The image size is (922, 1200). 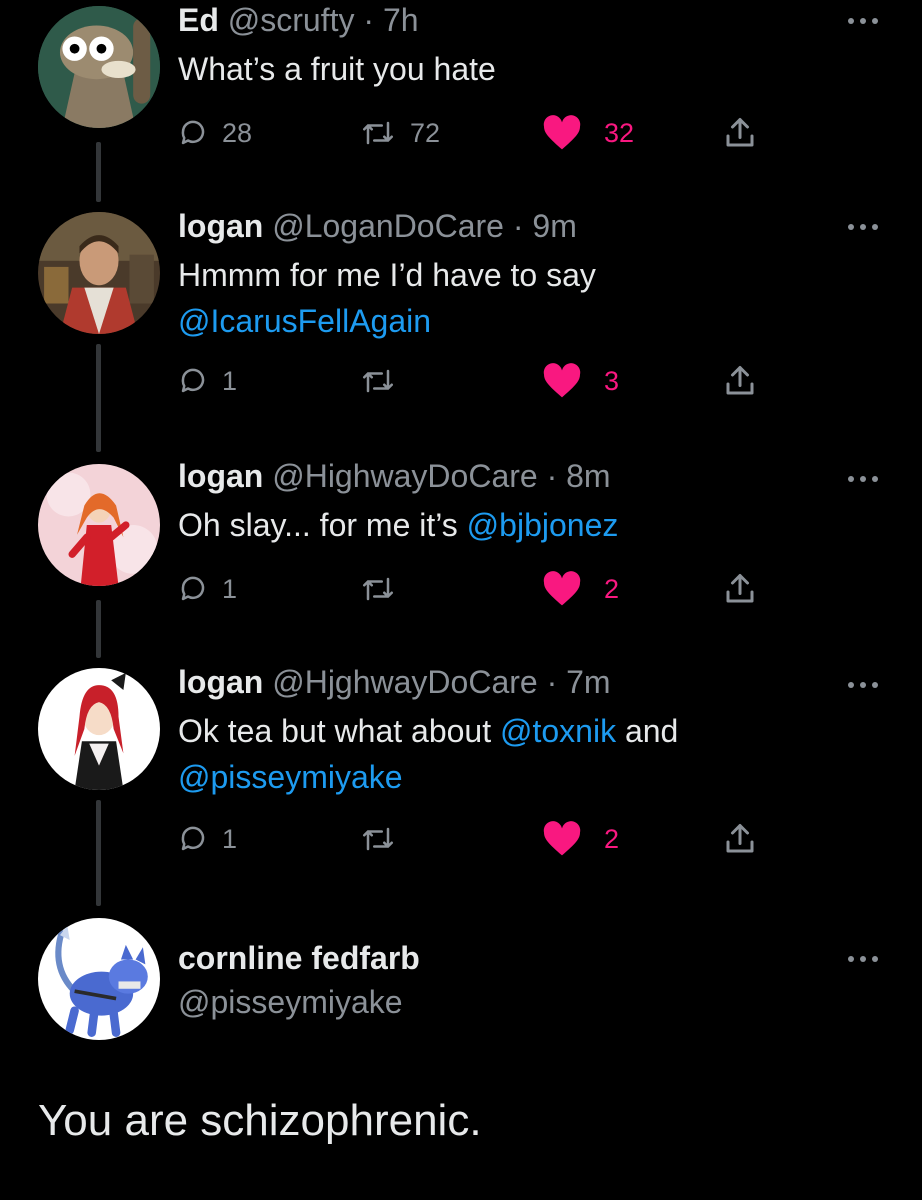 I want to click on user-handle: @HighwayDoCare, so click(x=404, y=476).